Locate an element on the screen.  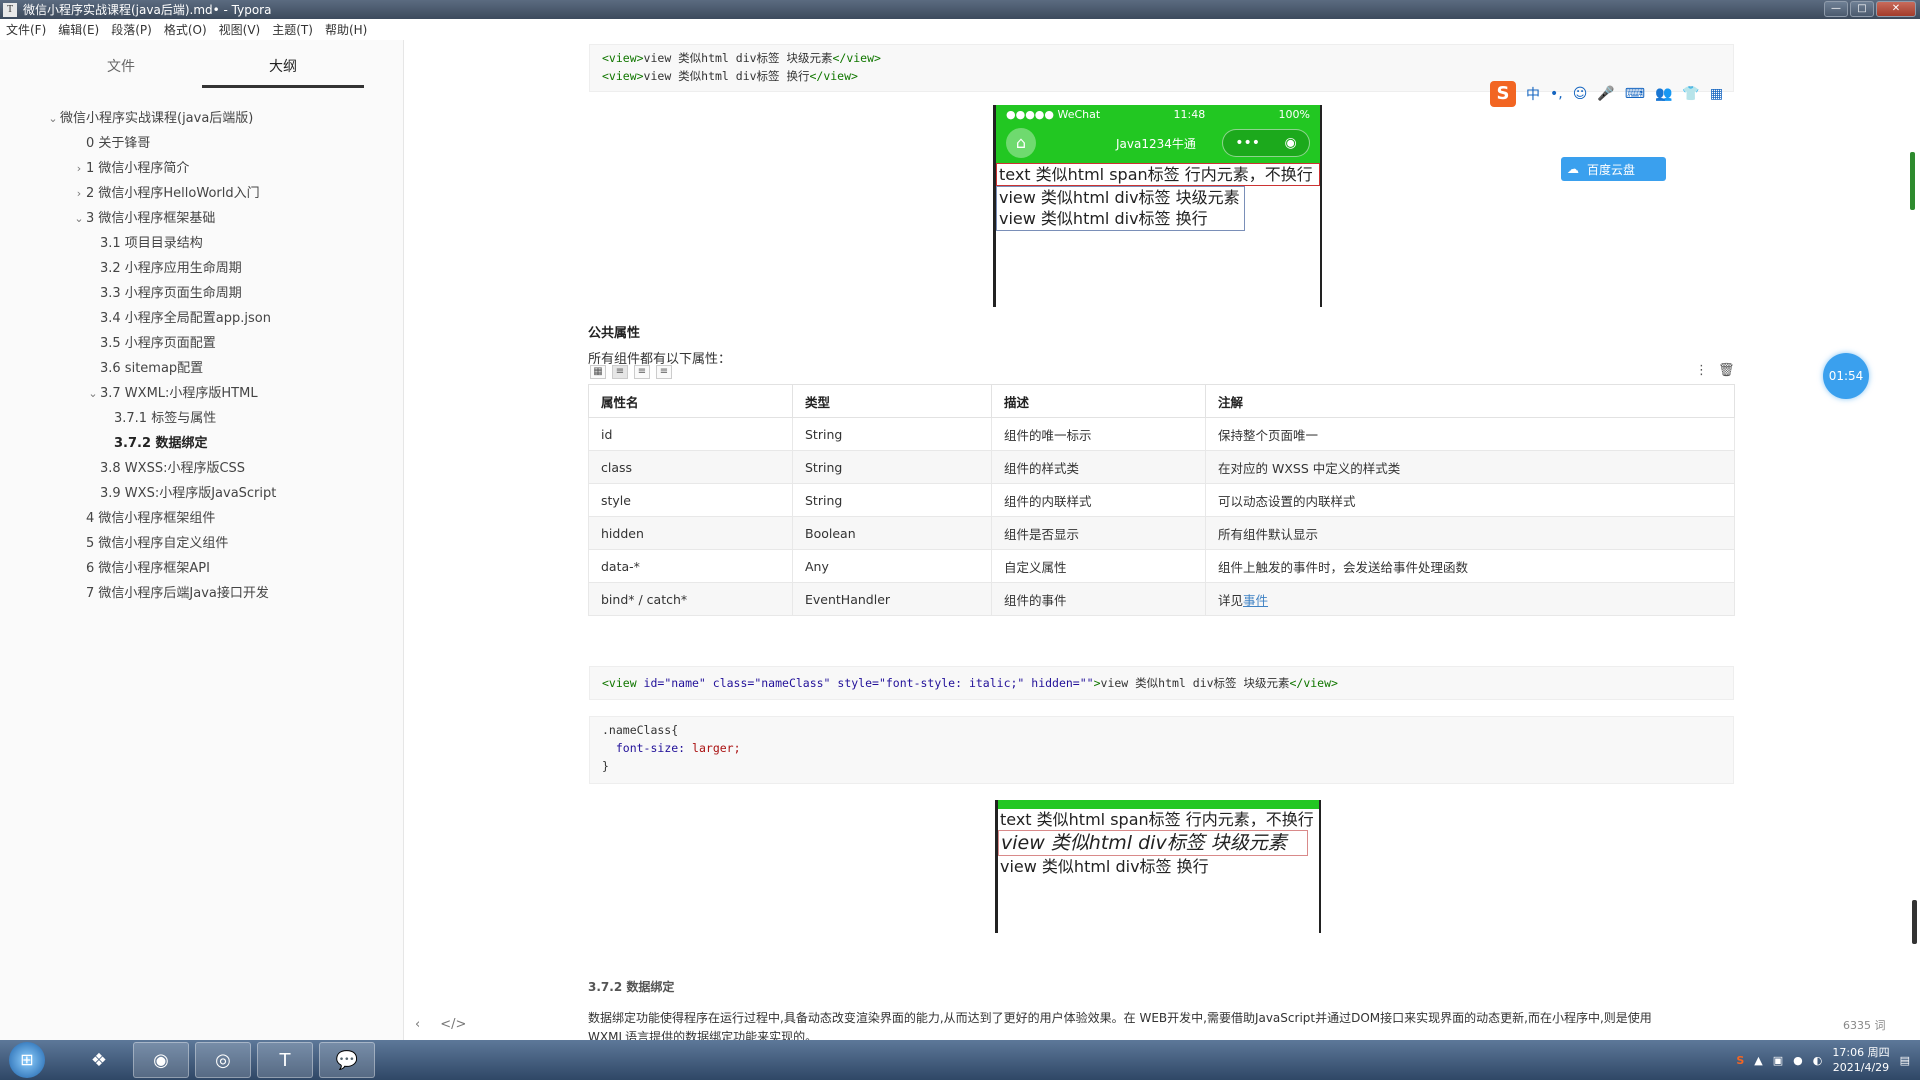
menu-help: 帮助(H) is located at coordinates (346, 29).